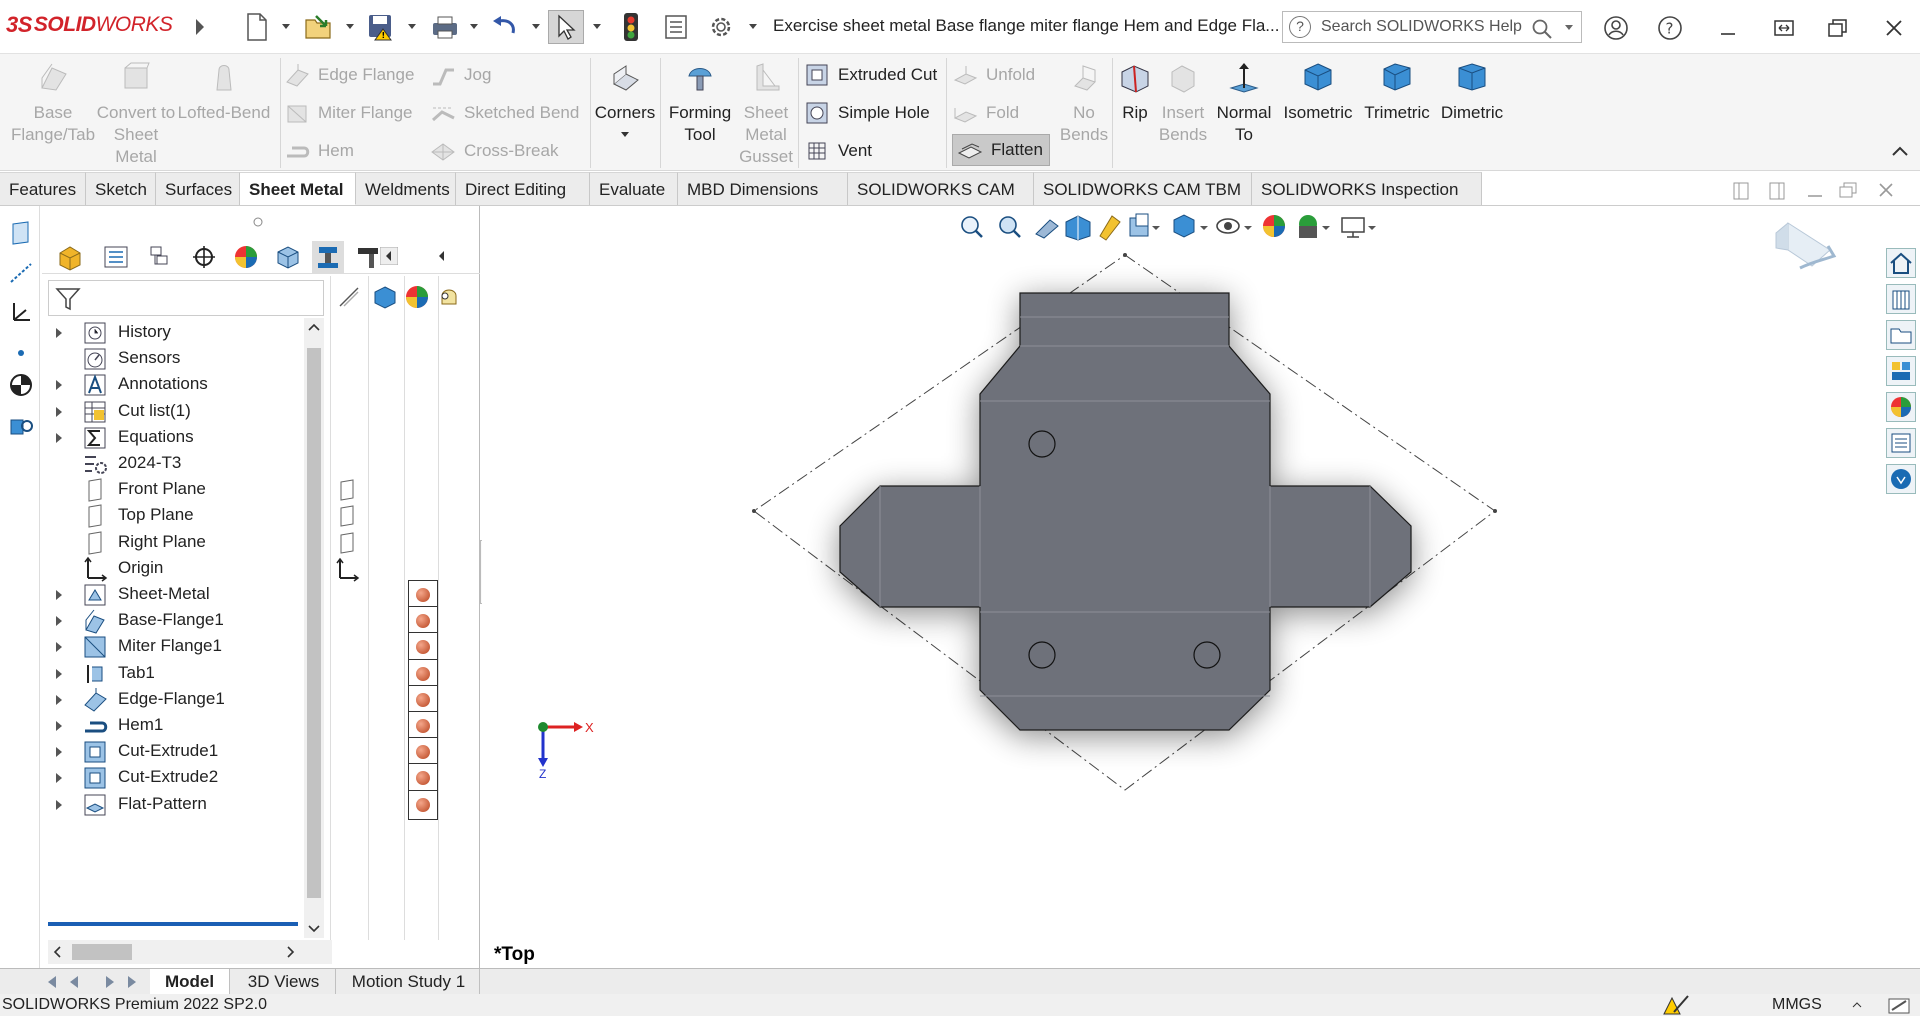 The height and width of the screenshot is (1016, 1920). I want to click on tabs-scroll-right-icon, so click(442, 256).